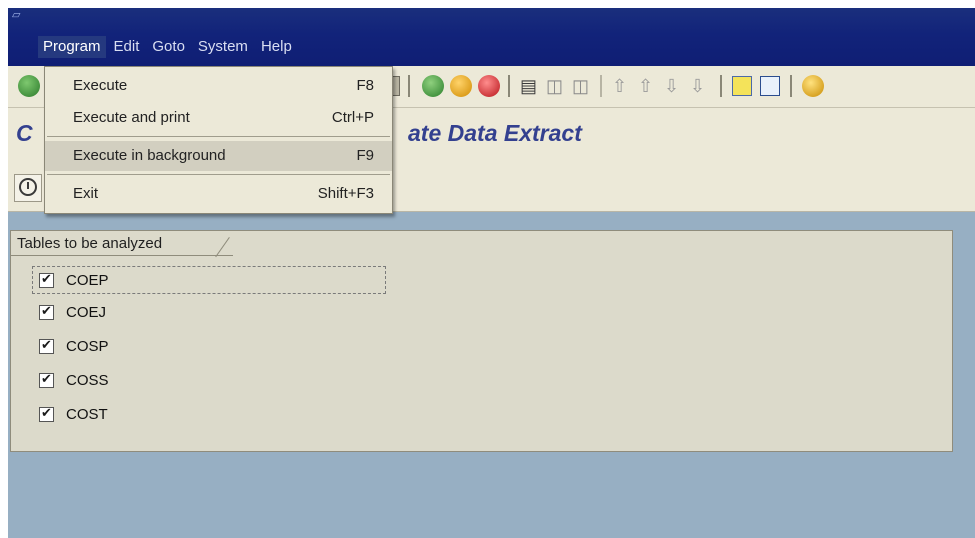 This screenshot has height=538, width=975. I want to click on menu-goto: Goto, so click(168, 47).